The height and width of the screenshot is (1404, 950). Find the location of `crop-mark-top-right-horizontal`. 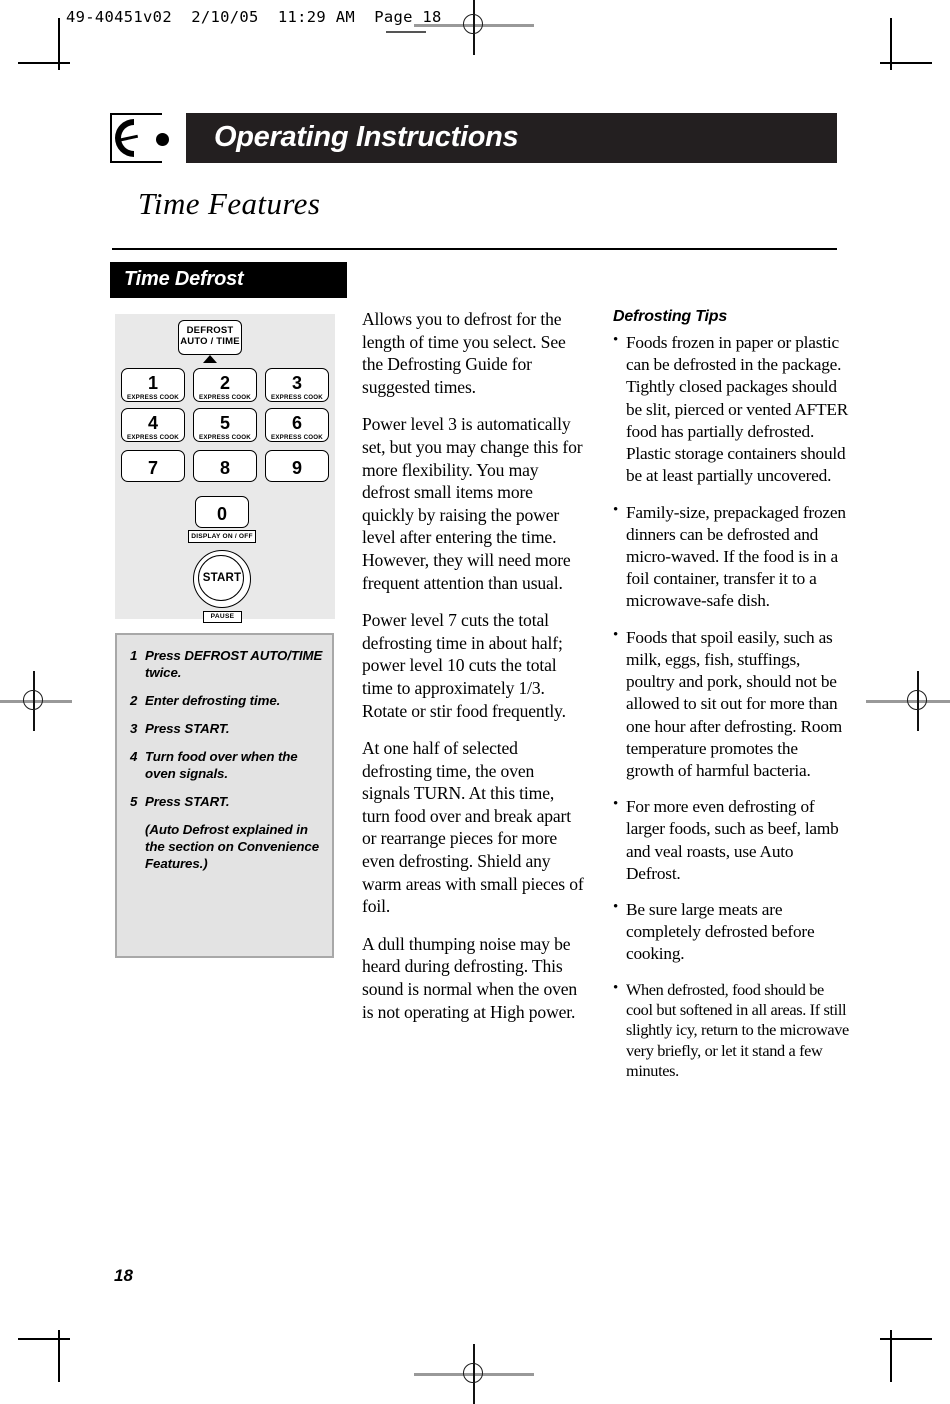

crop-mark-top-right-horizontal is located at coordinates (906, 63).